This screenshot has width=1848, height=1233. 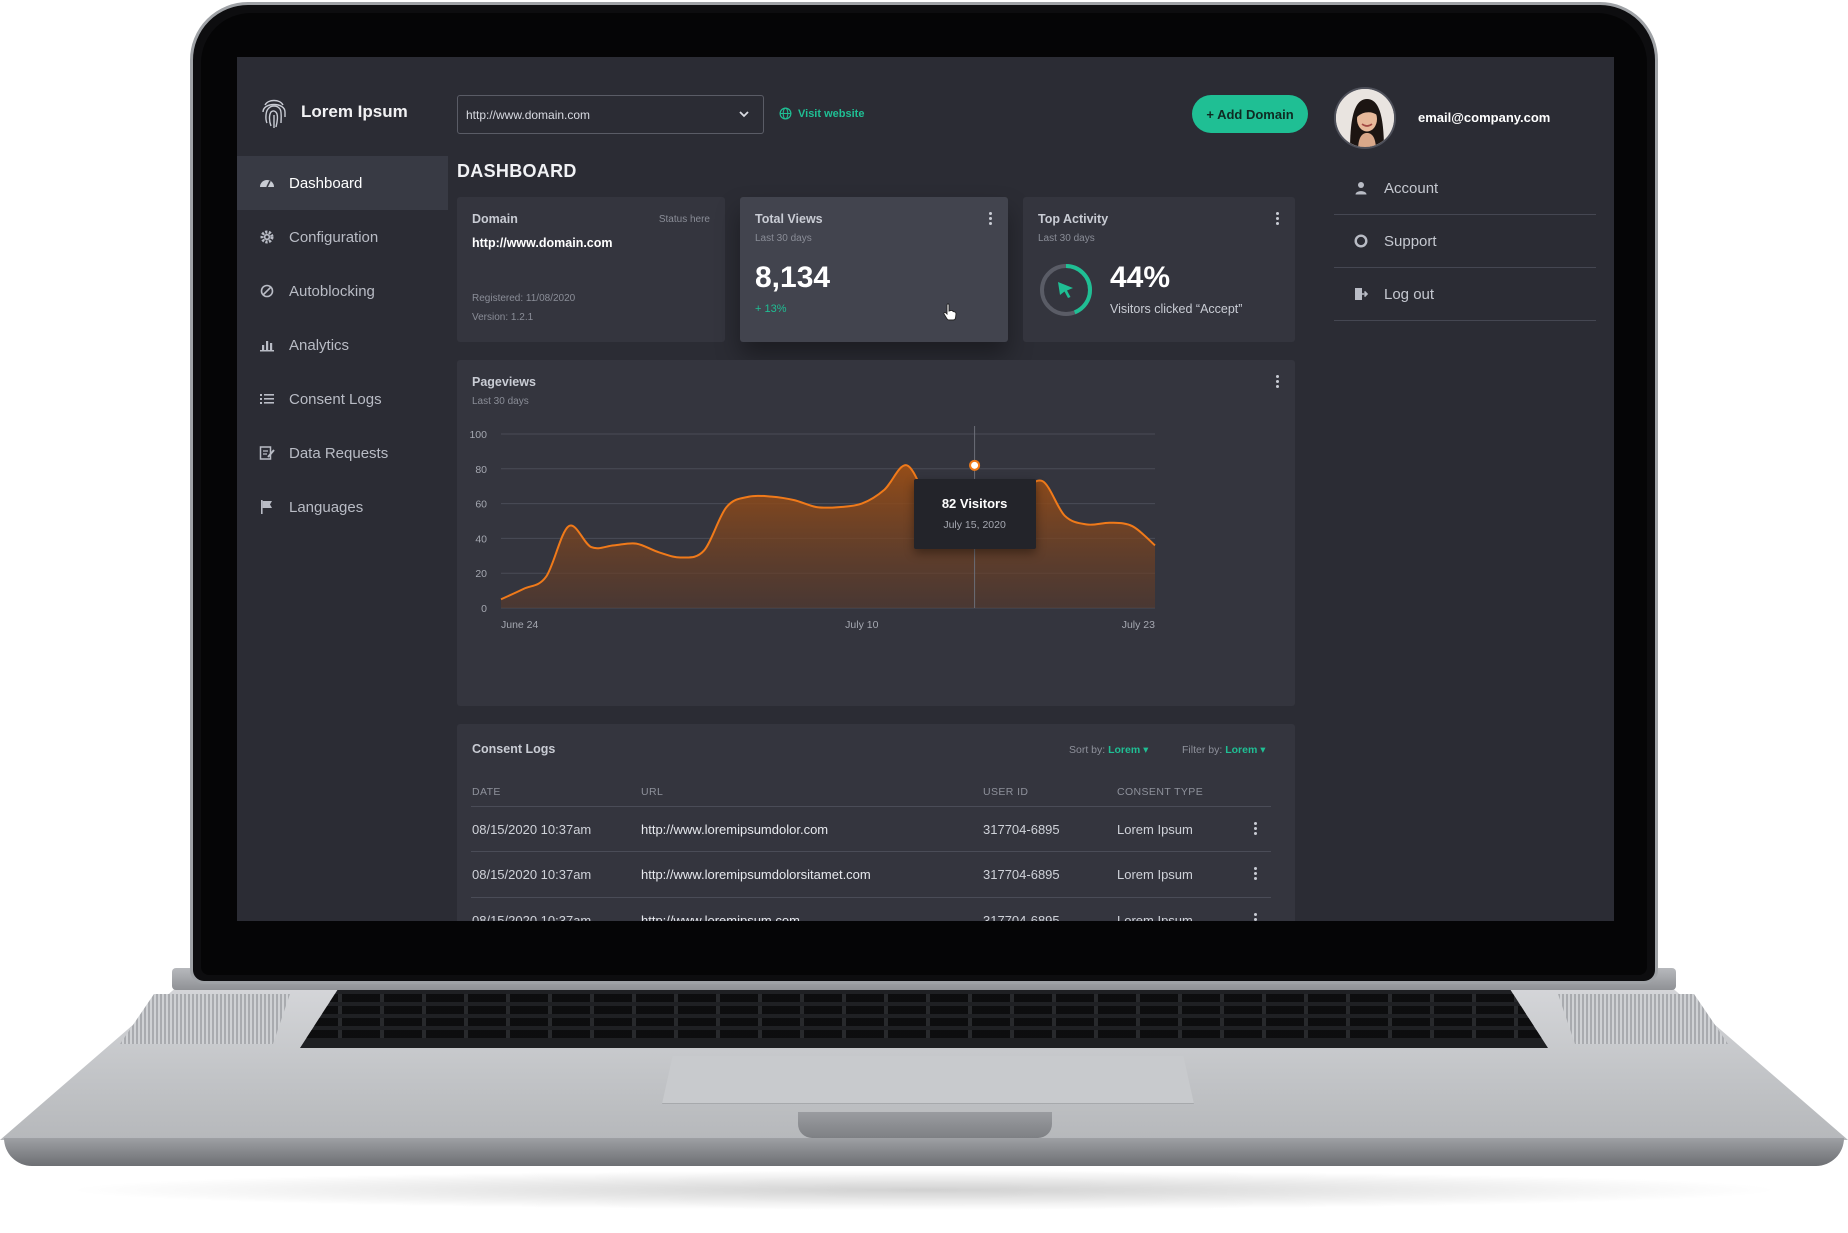 What do you see at coordinates (1465, 294) in the screenshot?
I see `menu-item-logout: Log out` at bounding box center [1465, 294].